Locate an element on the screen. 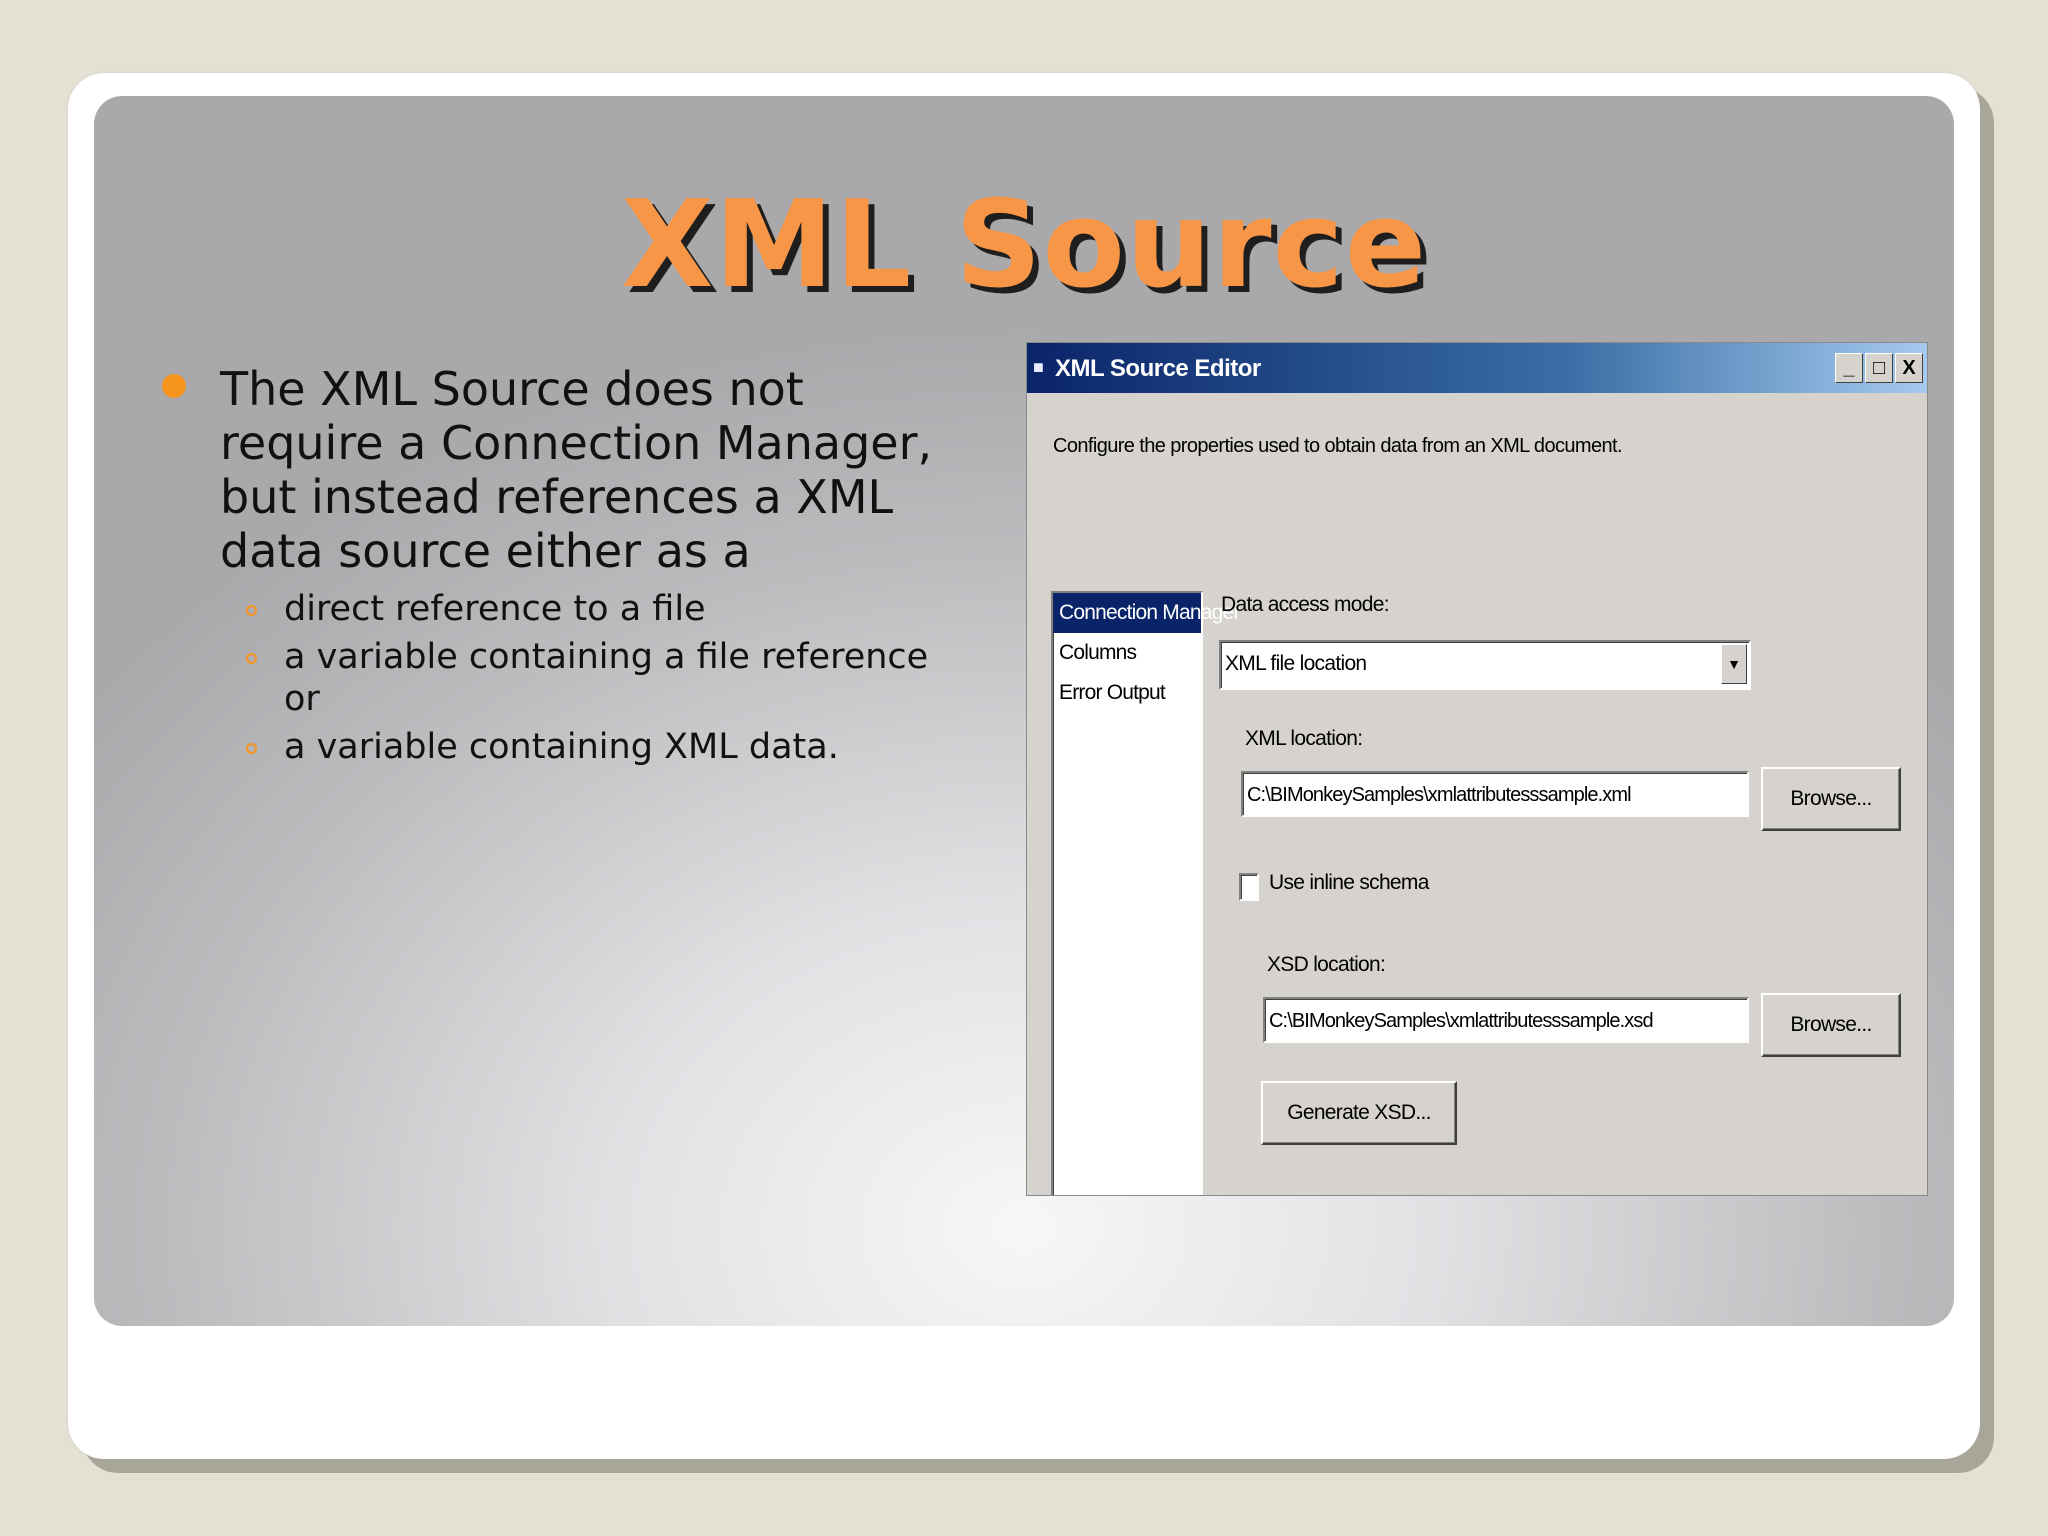  sub-bullet: direct reference to a file is located at coordinates (590, 609).